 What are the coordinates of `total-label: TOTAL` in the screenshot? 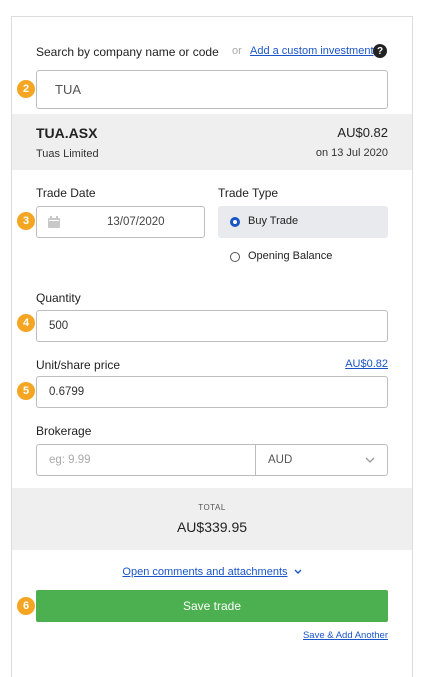 It's located at (212, 507).